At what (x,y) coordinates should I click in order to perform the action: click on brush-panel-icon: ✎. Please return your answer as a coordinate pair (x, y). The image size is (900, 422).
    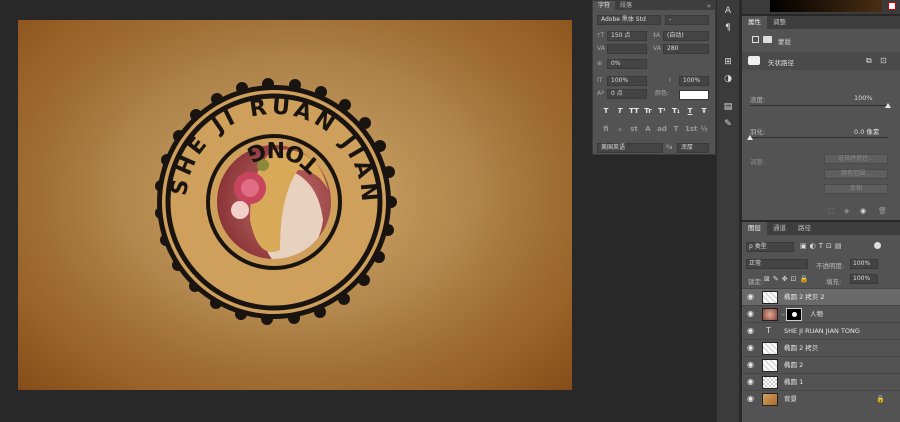
    Looking at the image, I should click on (728, 124).